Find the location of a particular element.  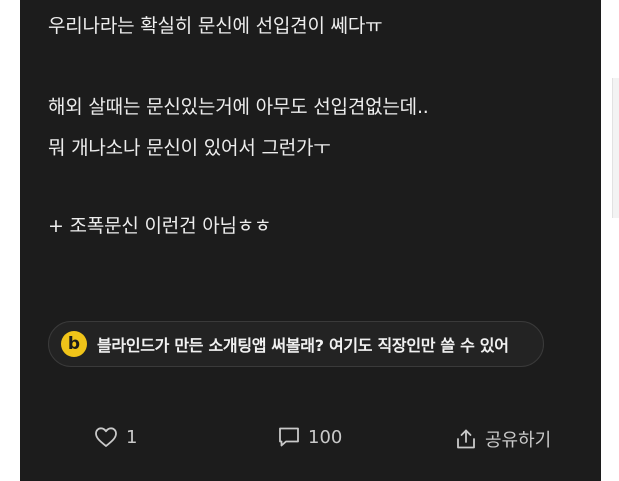

page-margin-left is located at coordinates (10, 240).